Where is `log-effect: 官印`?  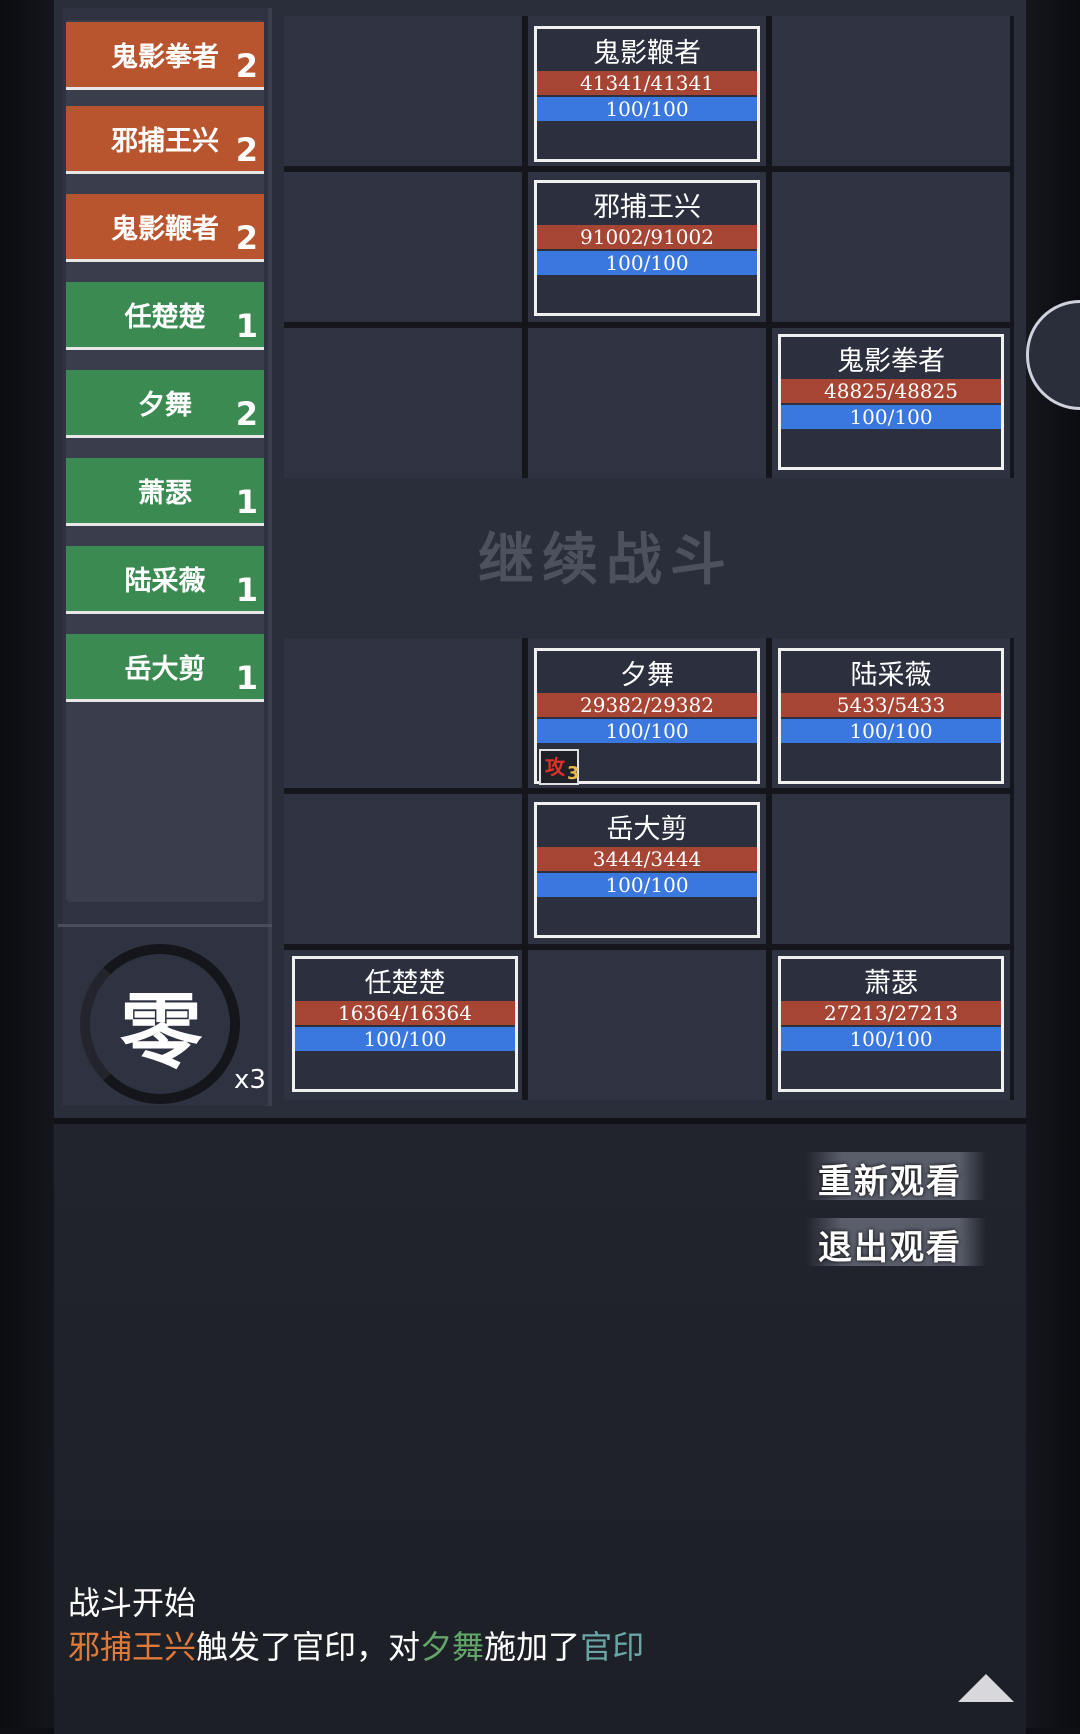 log-effect: 官印 is located at coordinates (612, 1647).